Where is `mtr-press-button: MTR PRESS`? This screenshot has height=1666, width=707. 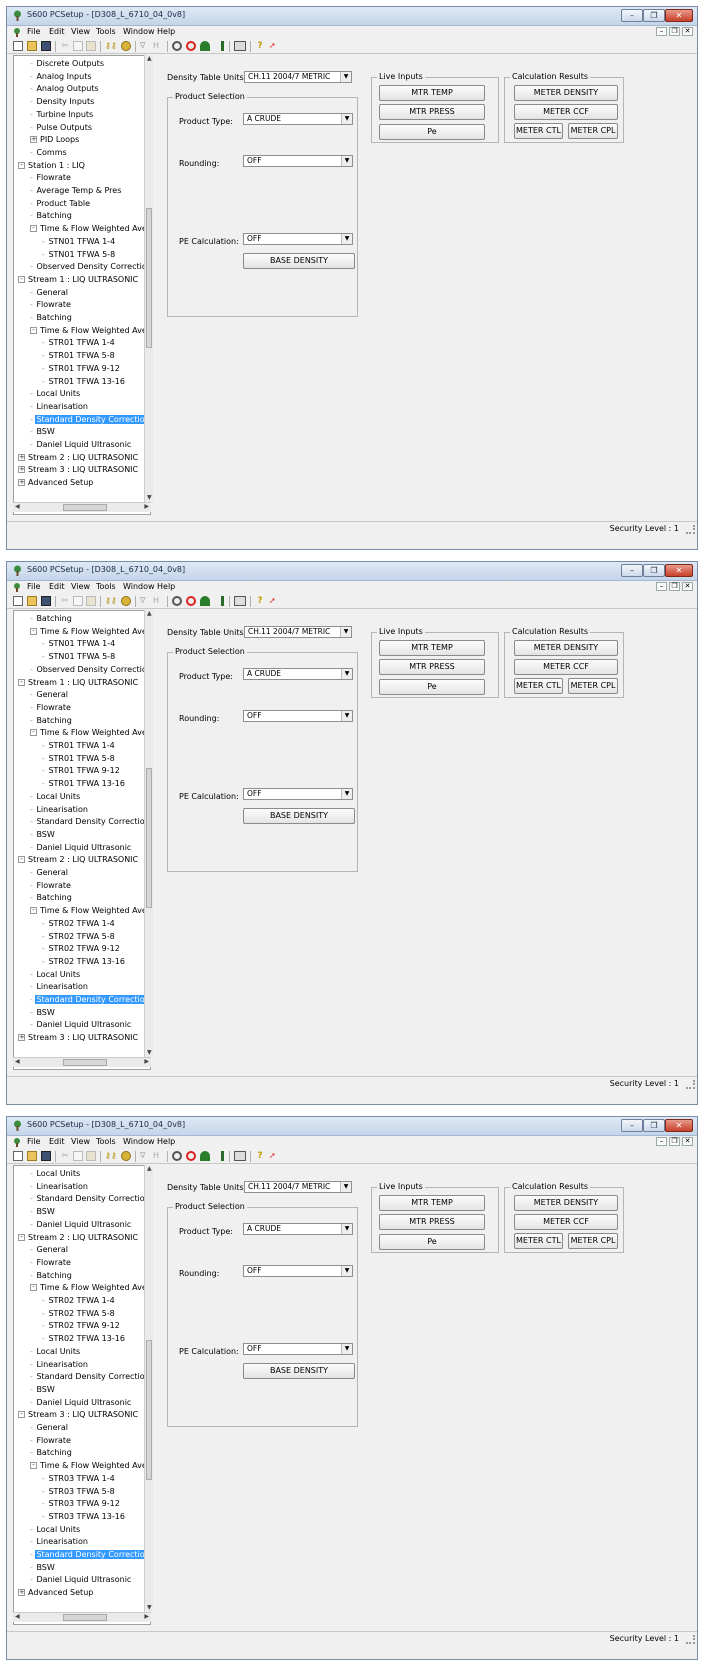
mtr-press-button: MTR PRESS is located at coordinates (432, 667).